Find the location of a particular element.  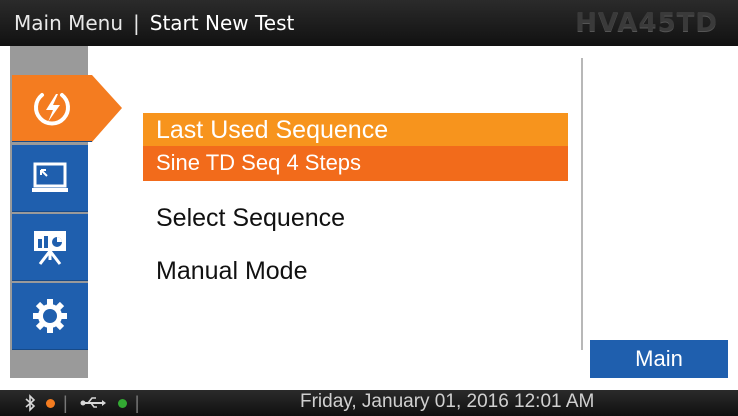

sidebar-tab-test is located at coordinates (67, 108).